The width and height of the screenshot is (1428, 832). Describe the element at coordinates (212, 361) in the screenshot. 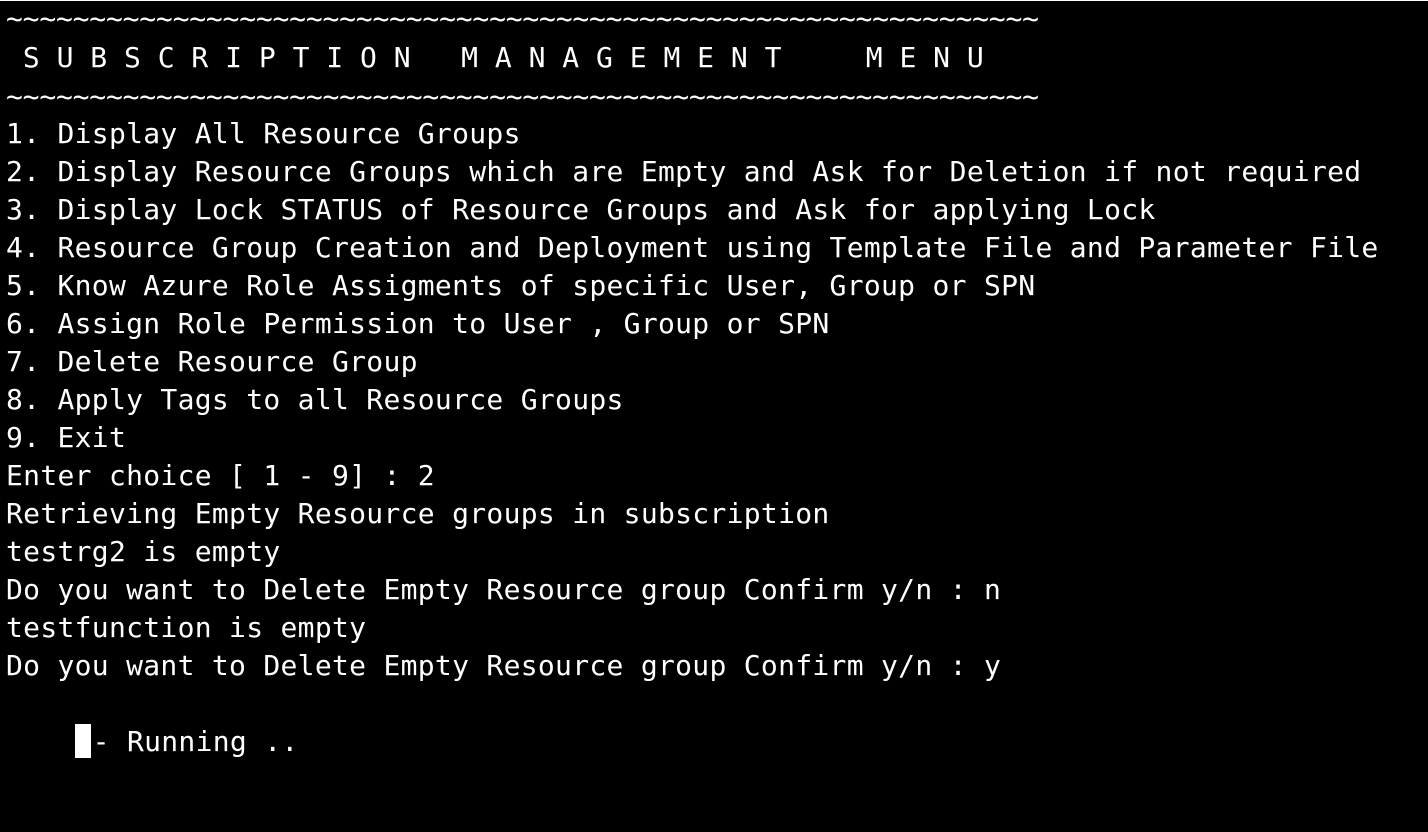

I see `menu-item-7: 7. Delete Resource Group` at that location.